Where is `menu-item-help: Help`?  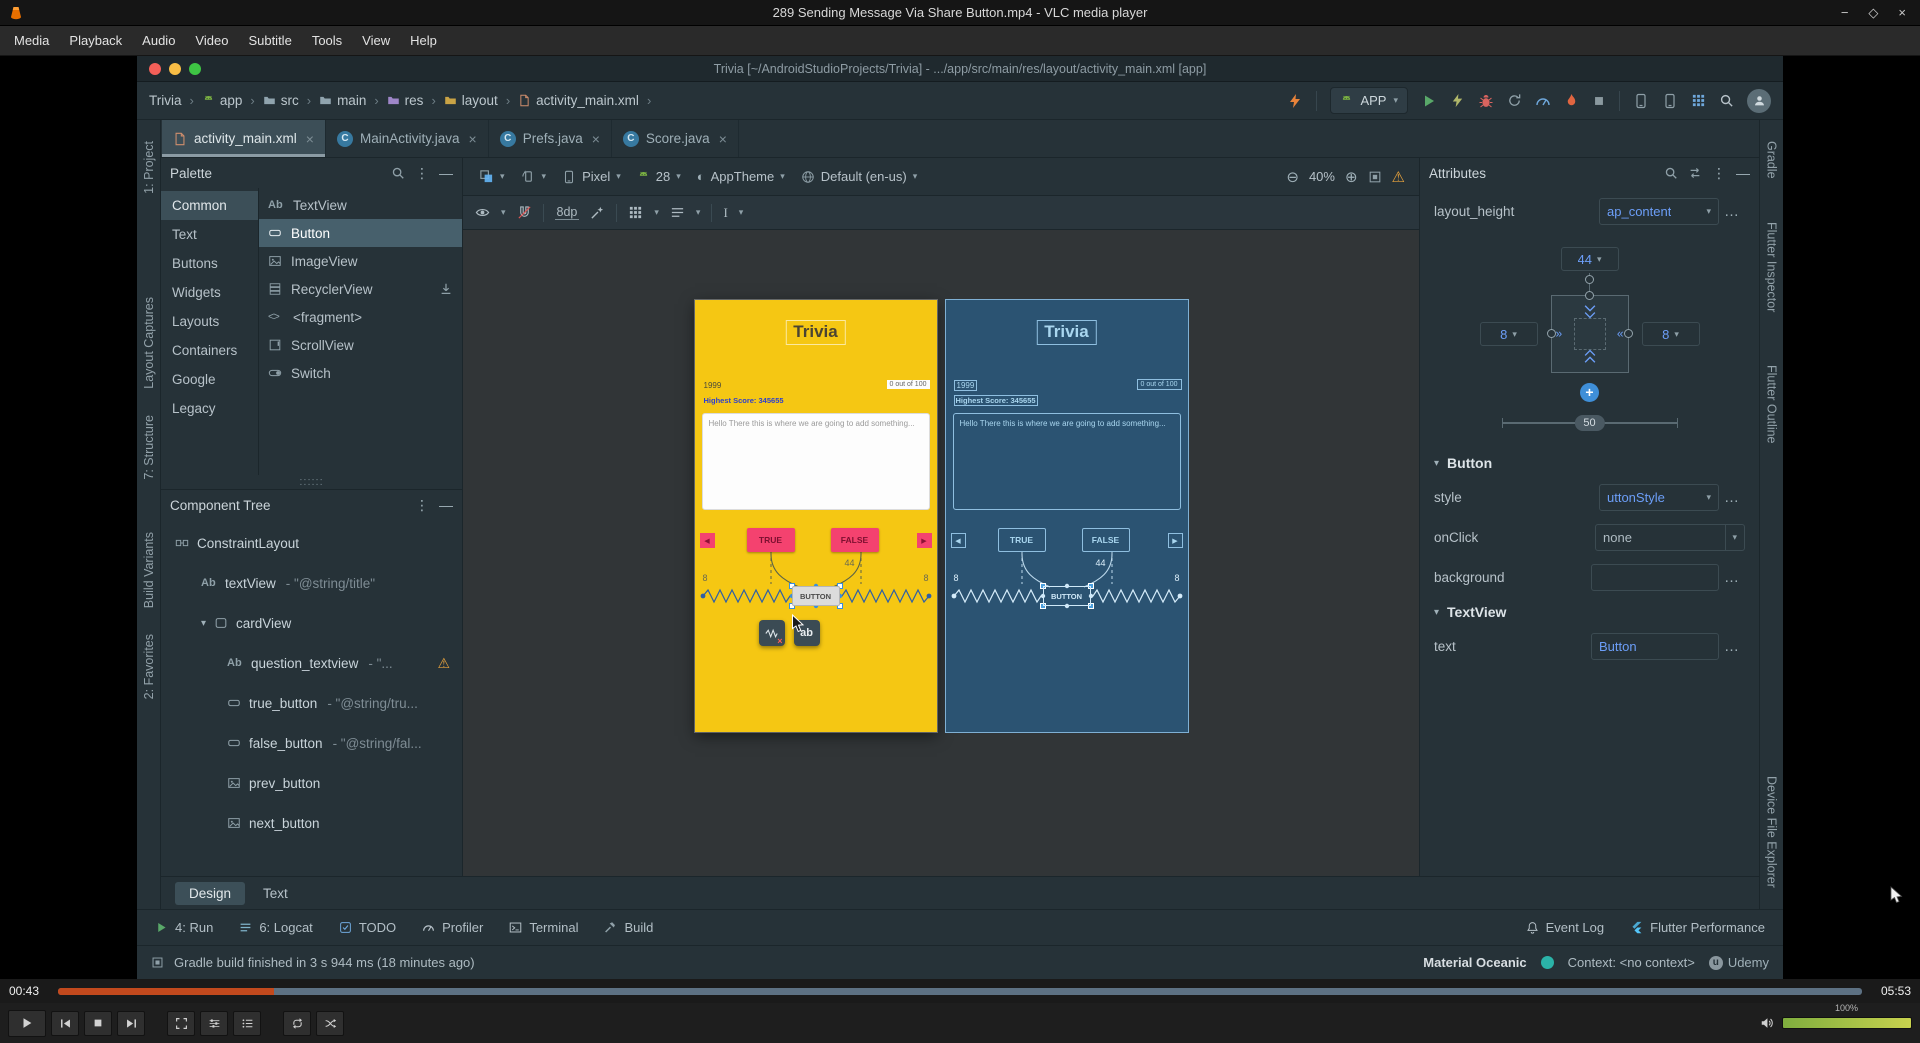
menu-item-help: Help is located at coordinates (423, 40).